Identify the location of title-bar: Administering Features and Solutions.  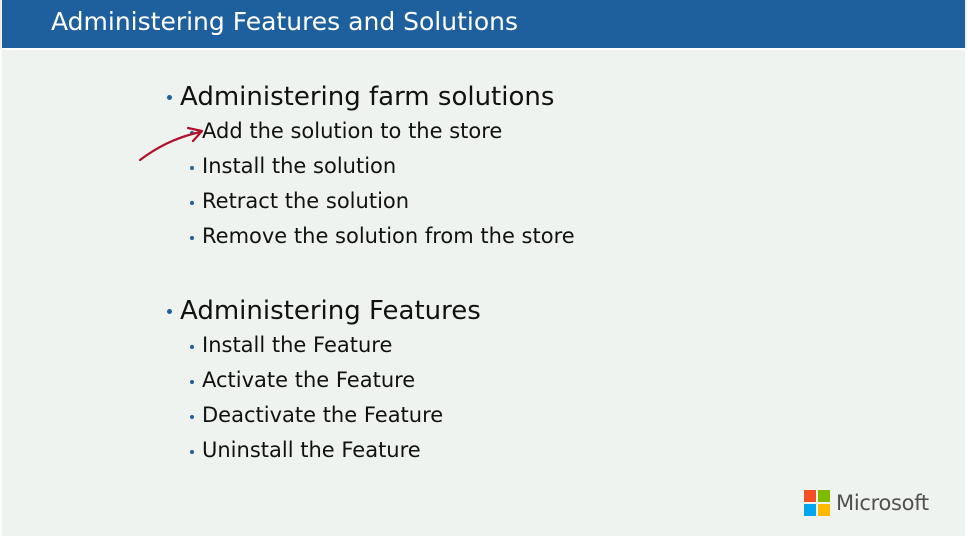
(483, 25).